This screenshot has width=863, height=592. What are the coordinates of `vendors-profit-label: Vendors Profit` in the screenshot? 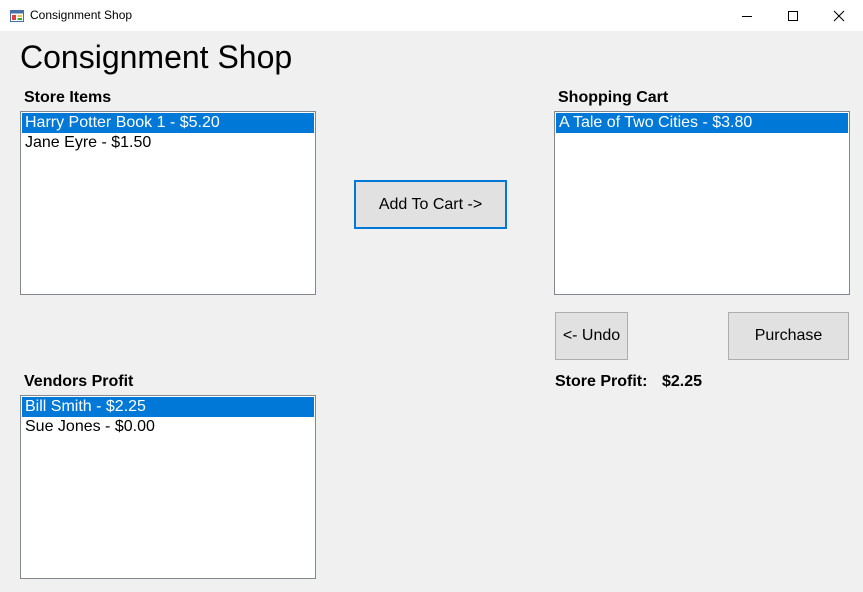 It's located at (79, 381).